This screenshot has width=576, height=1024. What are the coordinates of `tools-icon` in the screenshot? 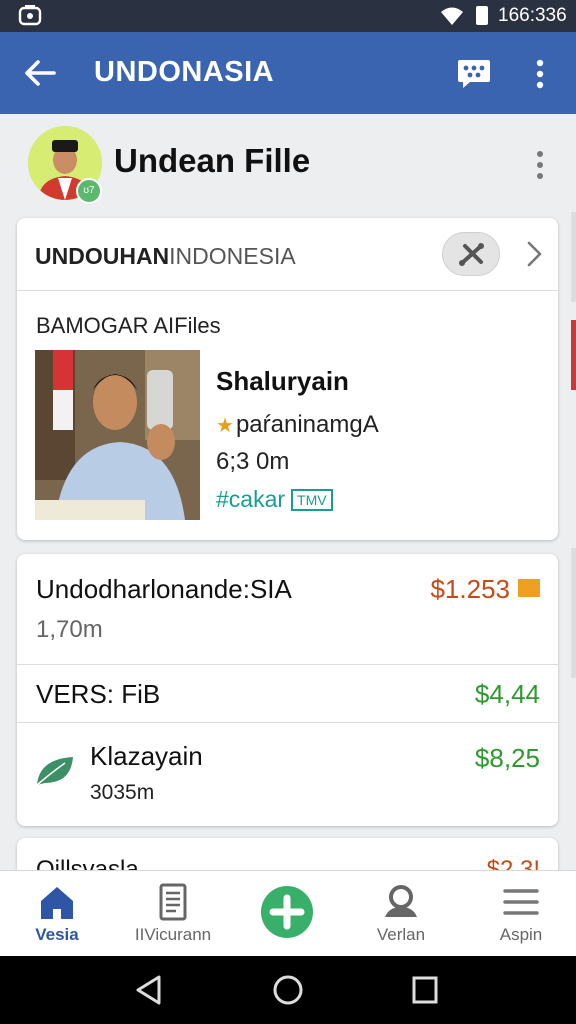 It's located at (471, 254).